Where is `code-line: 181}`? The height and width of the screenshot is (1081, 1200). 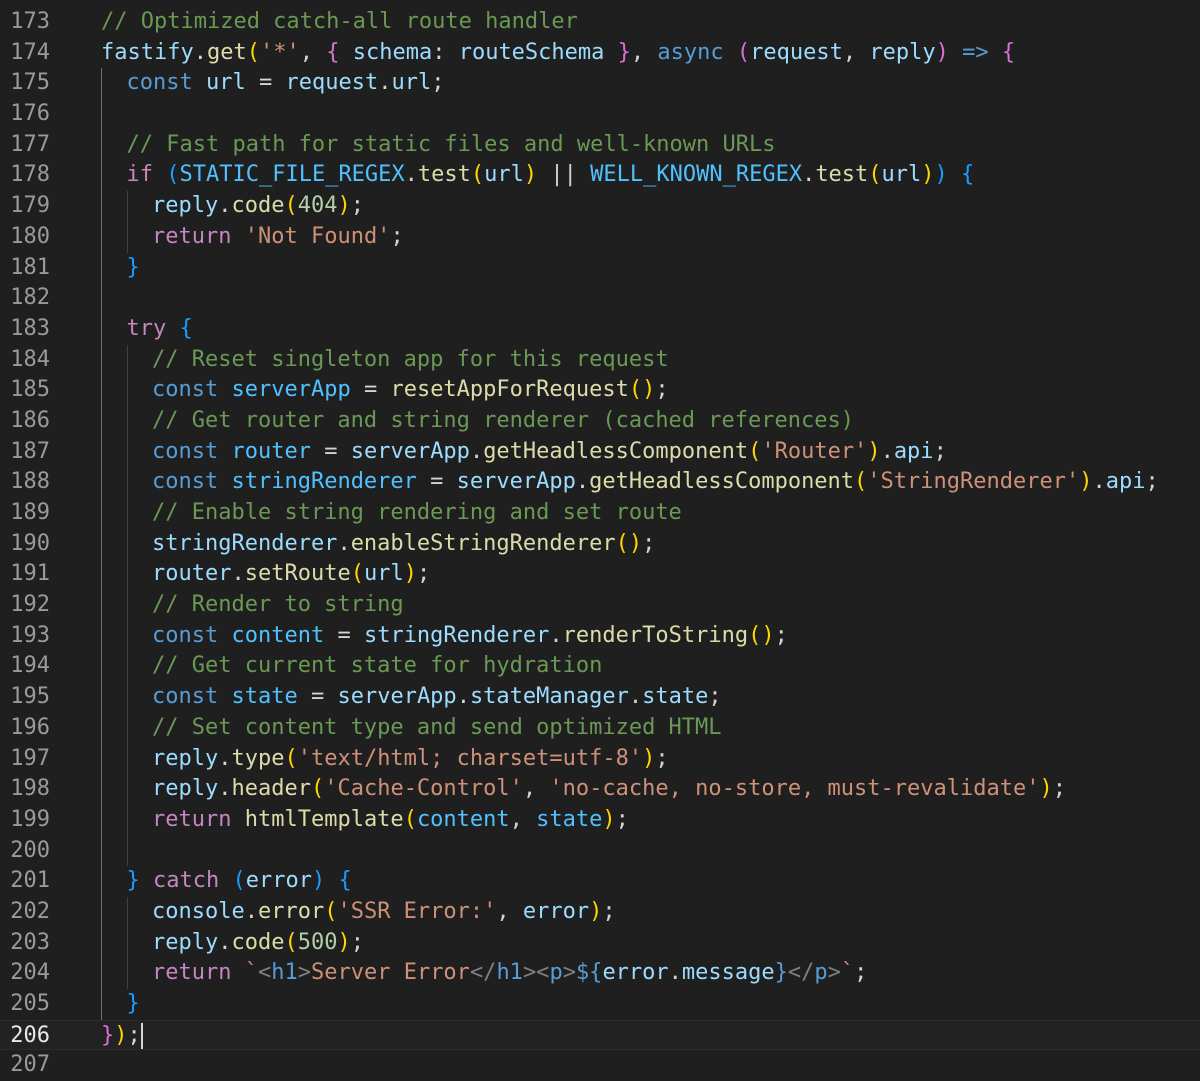 code-line: 181} is located at coordinates (600, 268).